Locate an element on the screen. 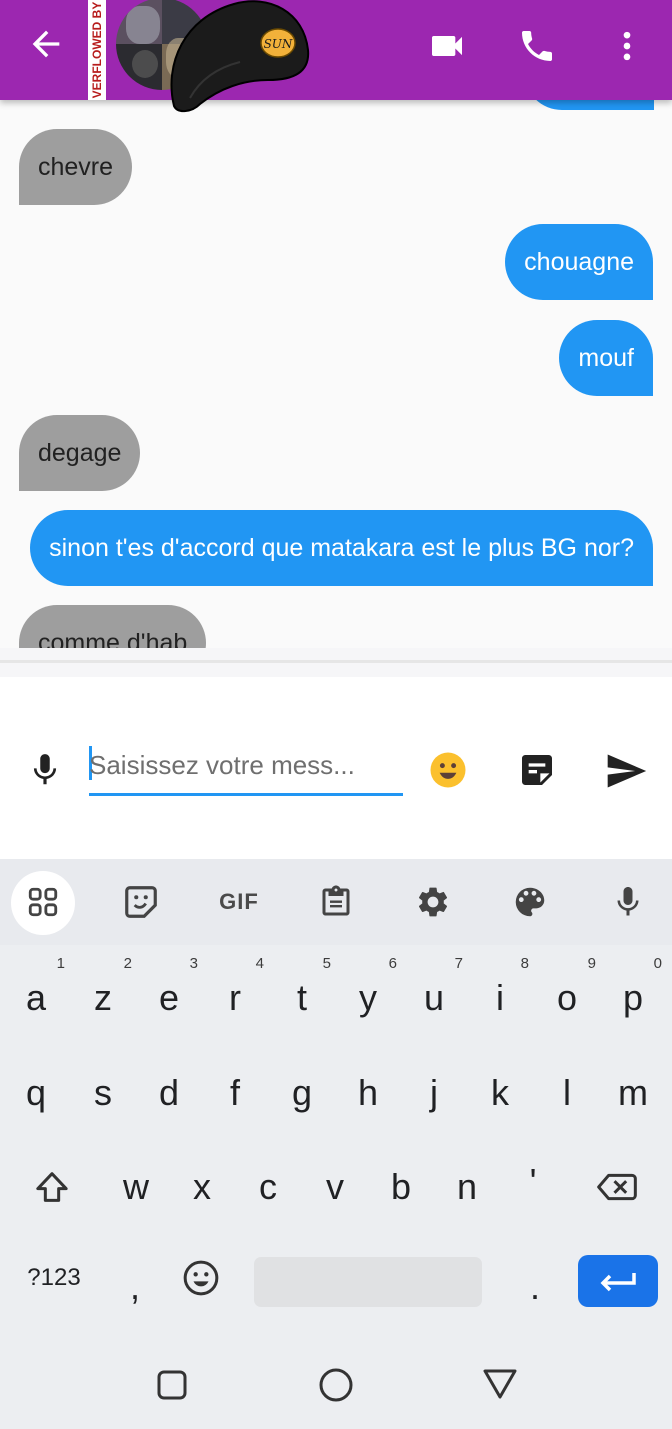 The height and width of the screenshot is (1429, 672). clipboard-icon is located at coordinates (336, 902).